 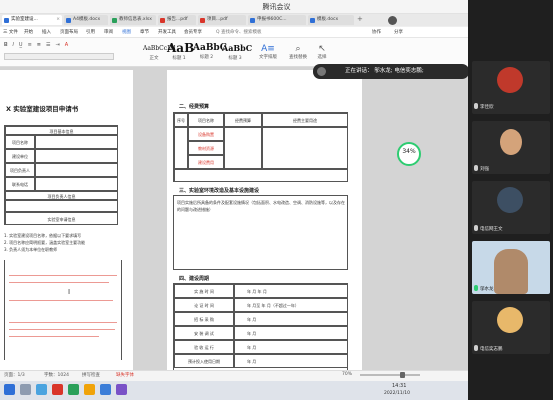 What do you see at coordinates (291, 291) in the screenshot?
I see `schedule-value: 年 月 年 月` at bounding box center [291, 291].